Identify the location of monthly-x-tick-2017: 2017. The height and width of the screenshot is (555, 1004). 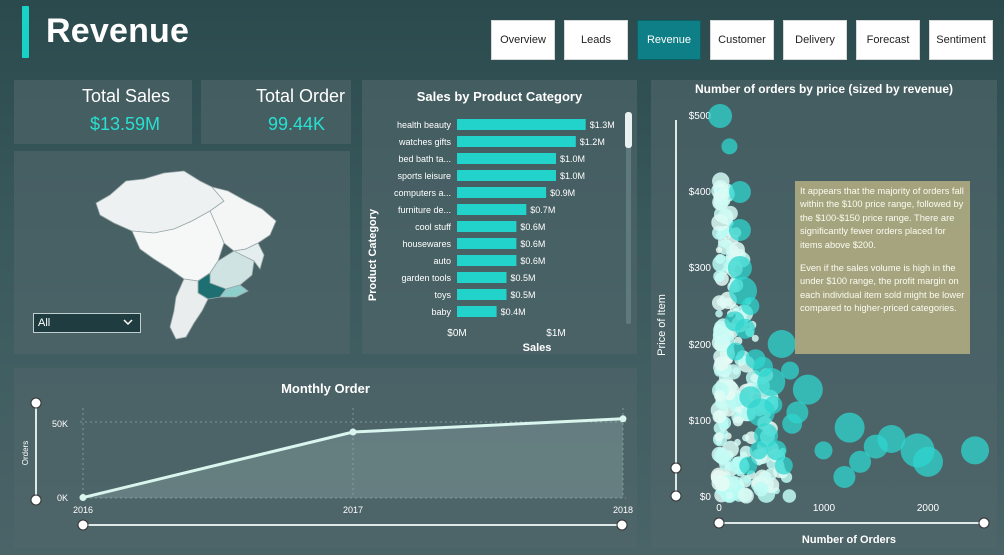
(353, 510).